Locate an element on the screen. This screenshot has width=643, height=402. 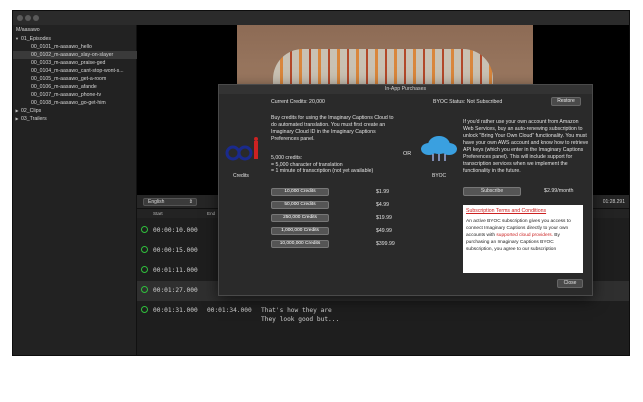
sidebar-item-label: 00_0108_m-aasawo_go-get-him is located at coordinates (68, 103).